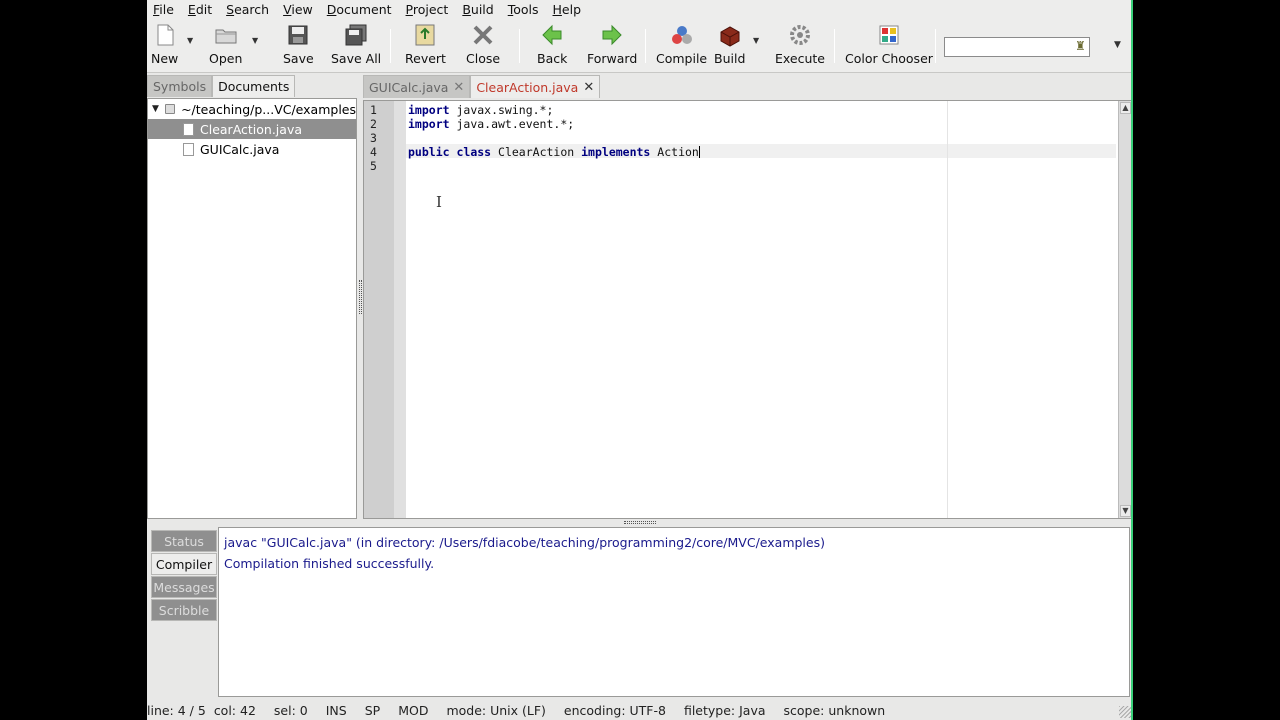  Describe the element at coordinates (155, 109) in the screenshot. I see `expander-triangle-icon: ▼` at that location.